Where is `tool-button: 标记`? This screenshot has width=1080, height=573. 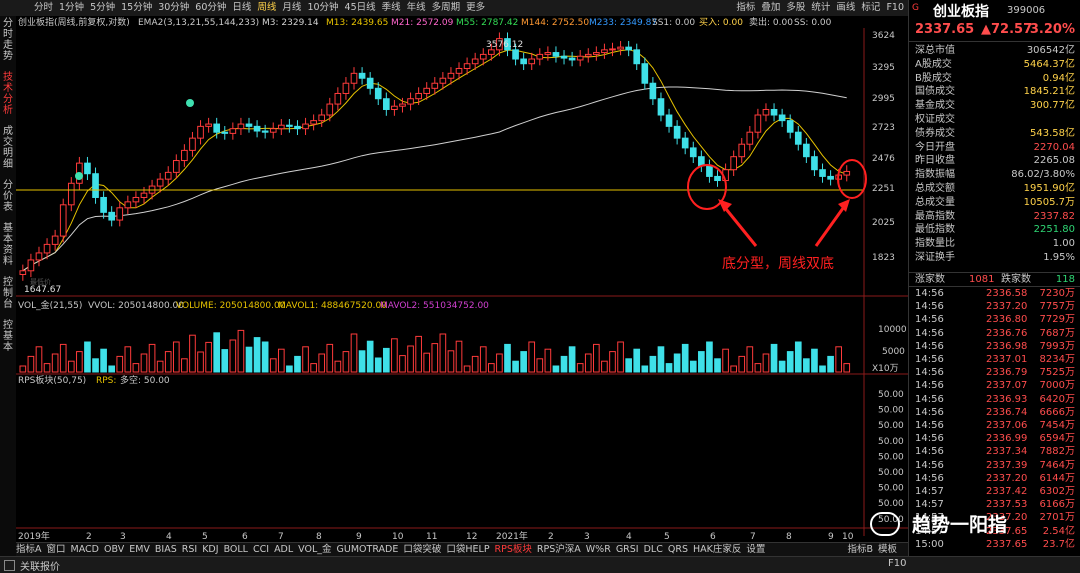
tool-button: 标记 is located at coordinates (870, 8).